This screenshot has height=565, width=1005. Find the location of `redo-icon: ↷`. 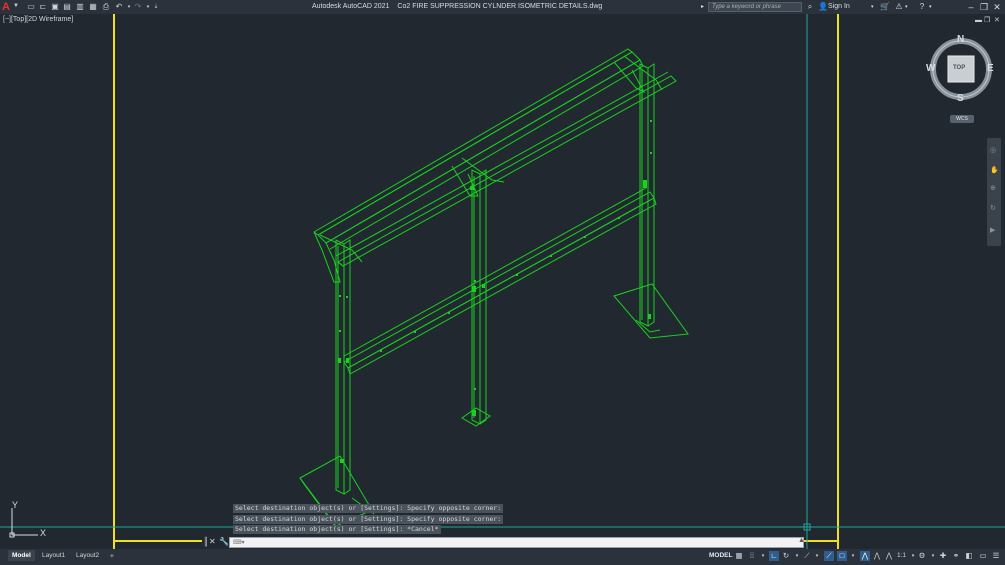

redo-icon: ↷ is located at coordinates (138, 7).